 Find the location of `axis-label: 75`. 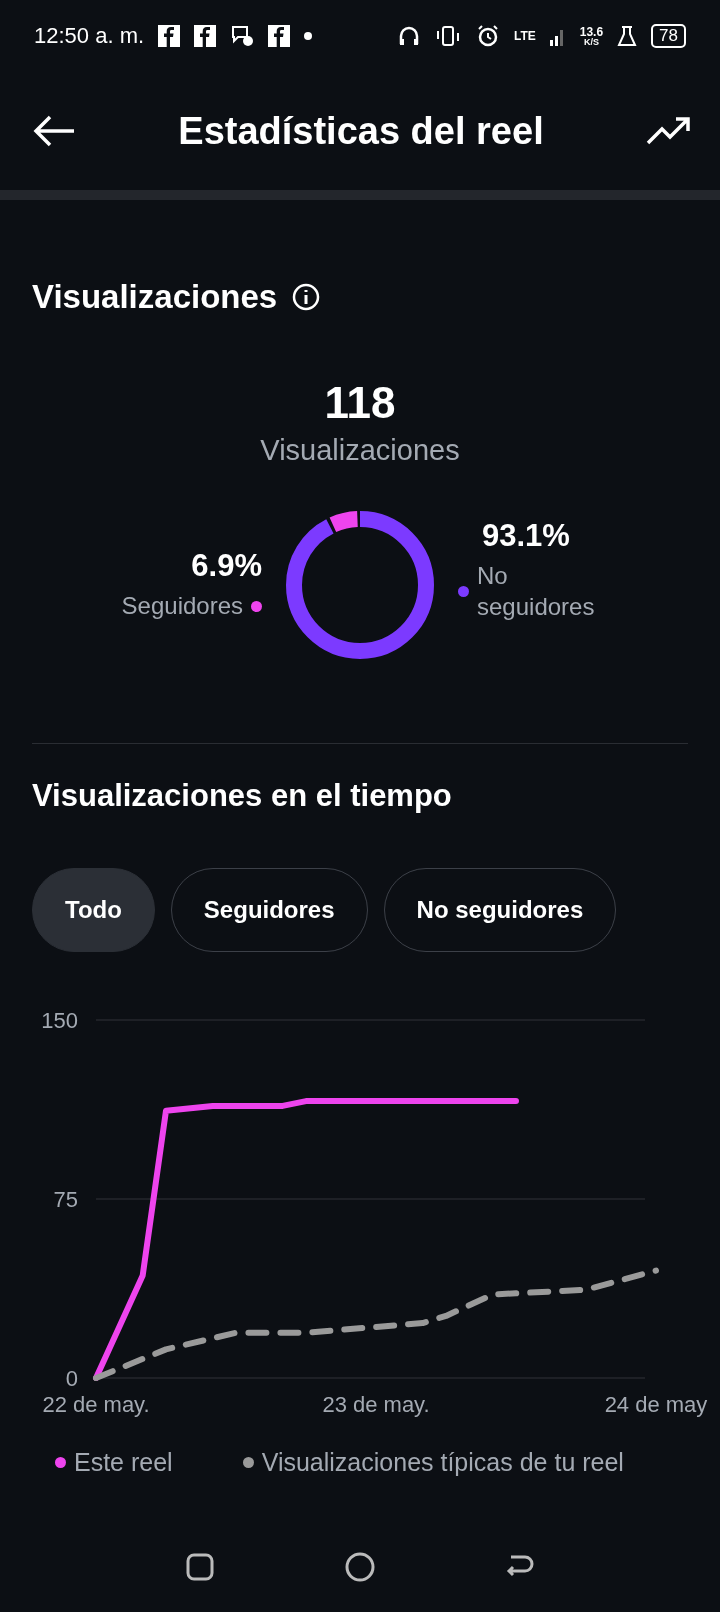

axis-label: 75 is located at coordinates (65, 1199).